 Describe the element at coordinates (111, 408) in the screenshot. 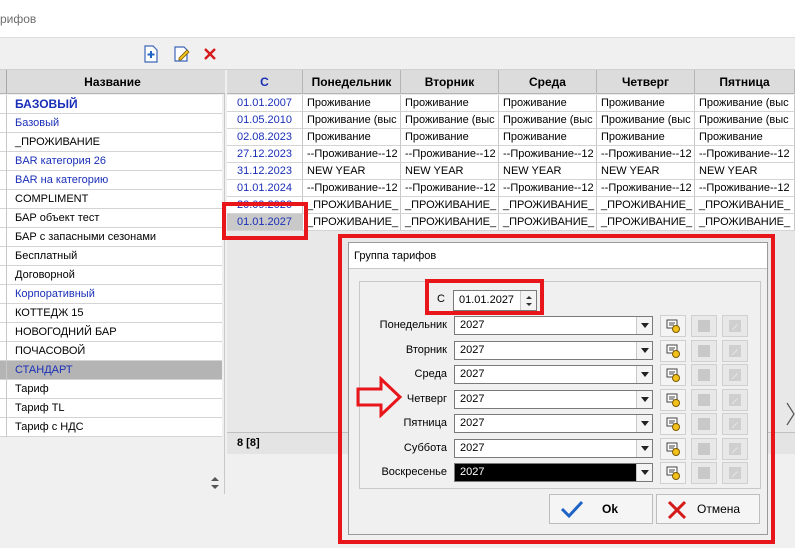

I see `list-item: Тариф TL` at that location.